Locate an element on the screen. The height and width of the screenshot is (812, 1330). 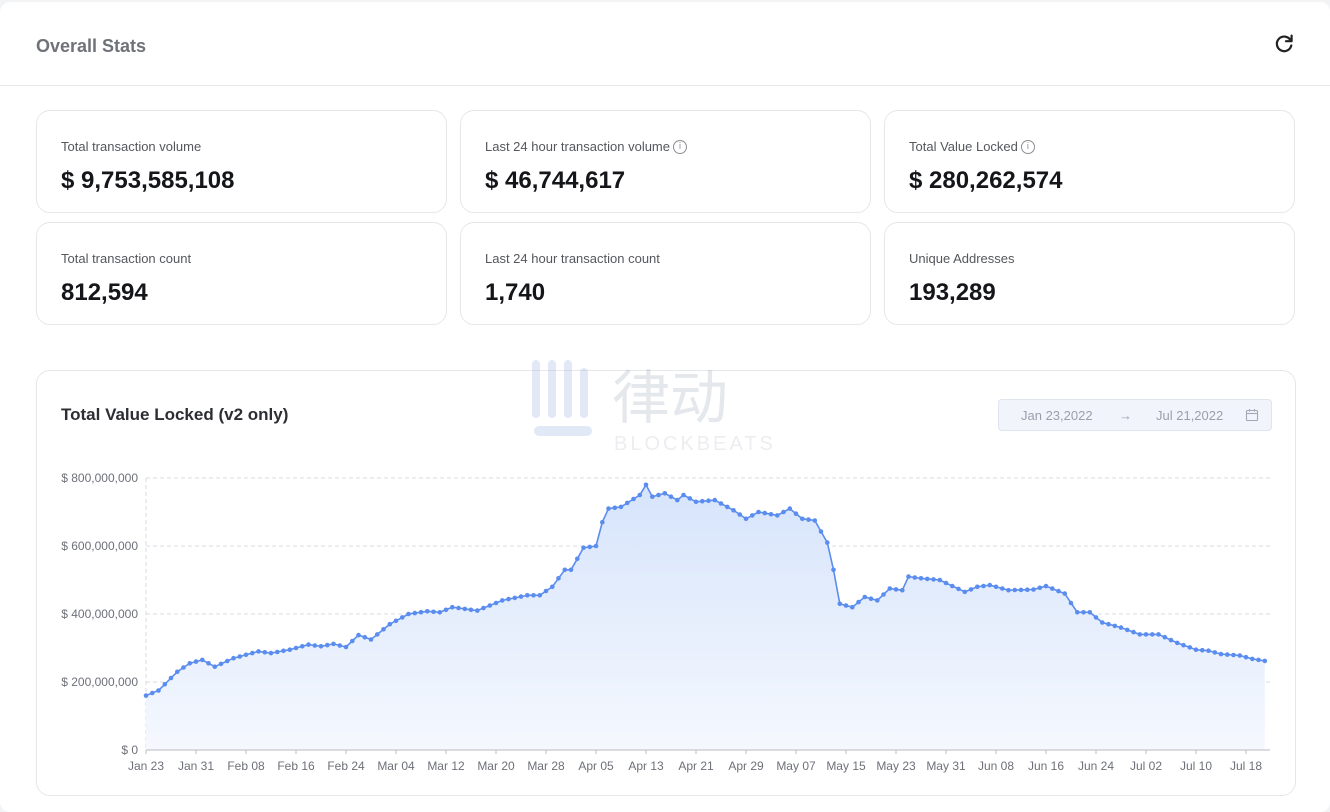
x-tick-label: Apr 21 is located at coordinates (696, 766).